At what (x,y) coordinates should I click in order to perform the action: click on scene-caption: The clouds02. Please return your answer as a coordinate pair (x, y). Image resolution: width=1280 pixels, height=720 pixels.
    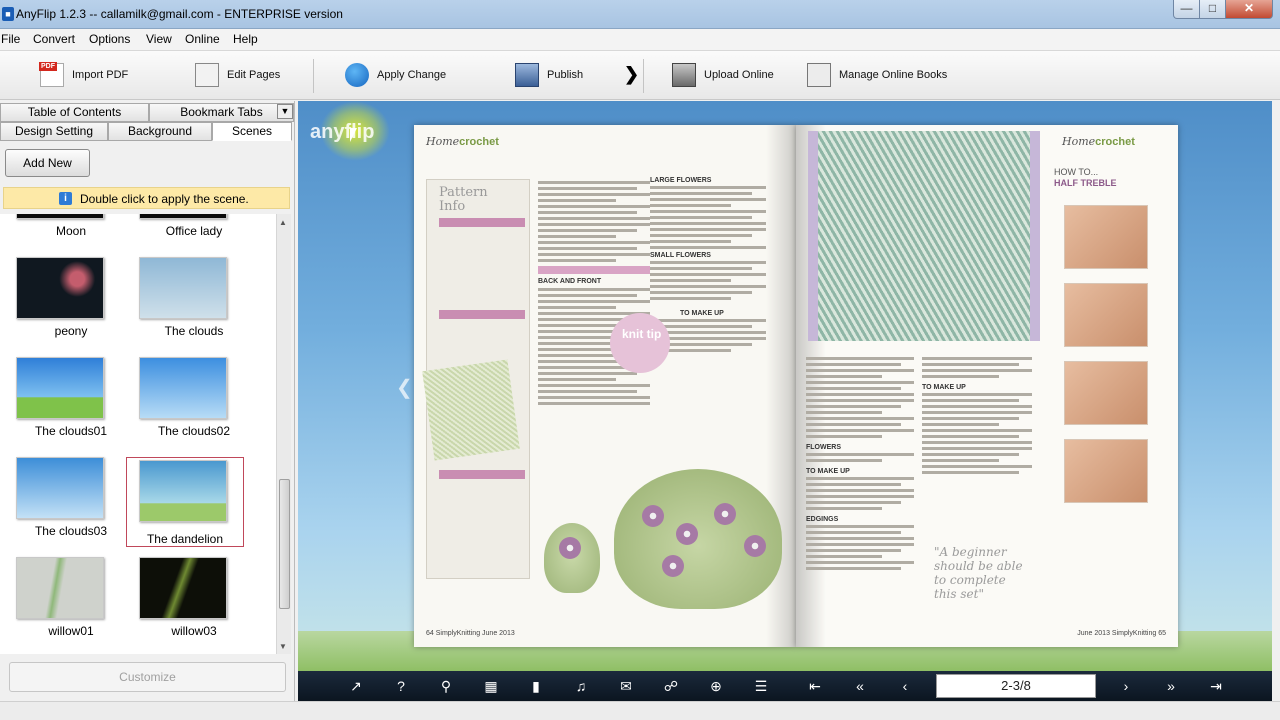
    Looking at the image, I should click on (194, 431).